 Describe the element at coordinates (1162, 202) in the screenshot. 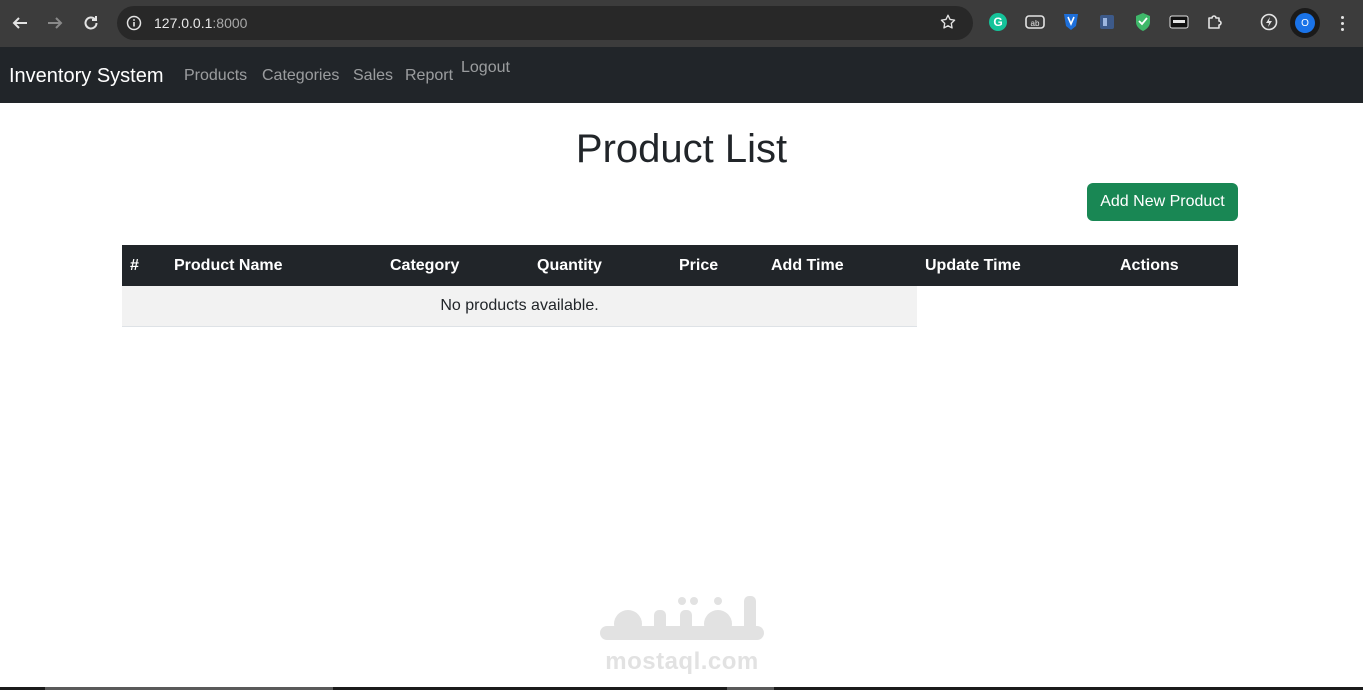

I see `add-new-product-button: Add New Product` at that location.